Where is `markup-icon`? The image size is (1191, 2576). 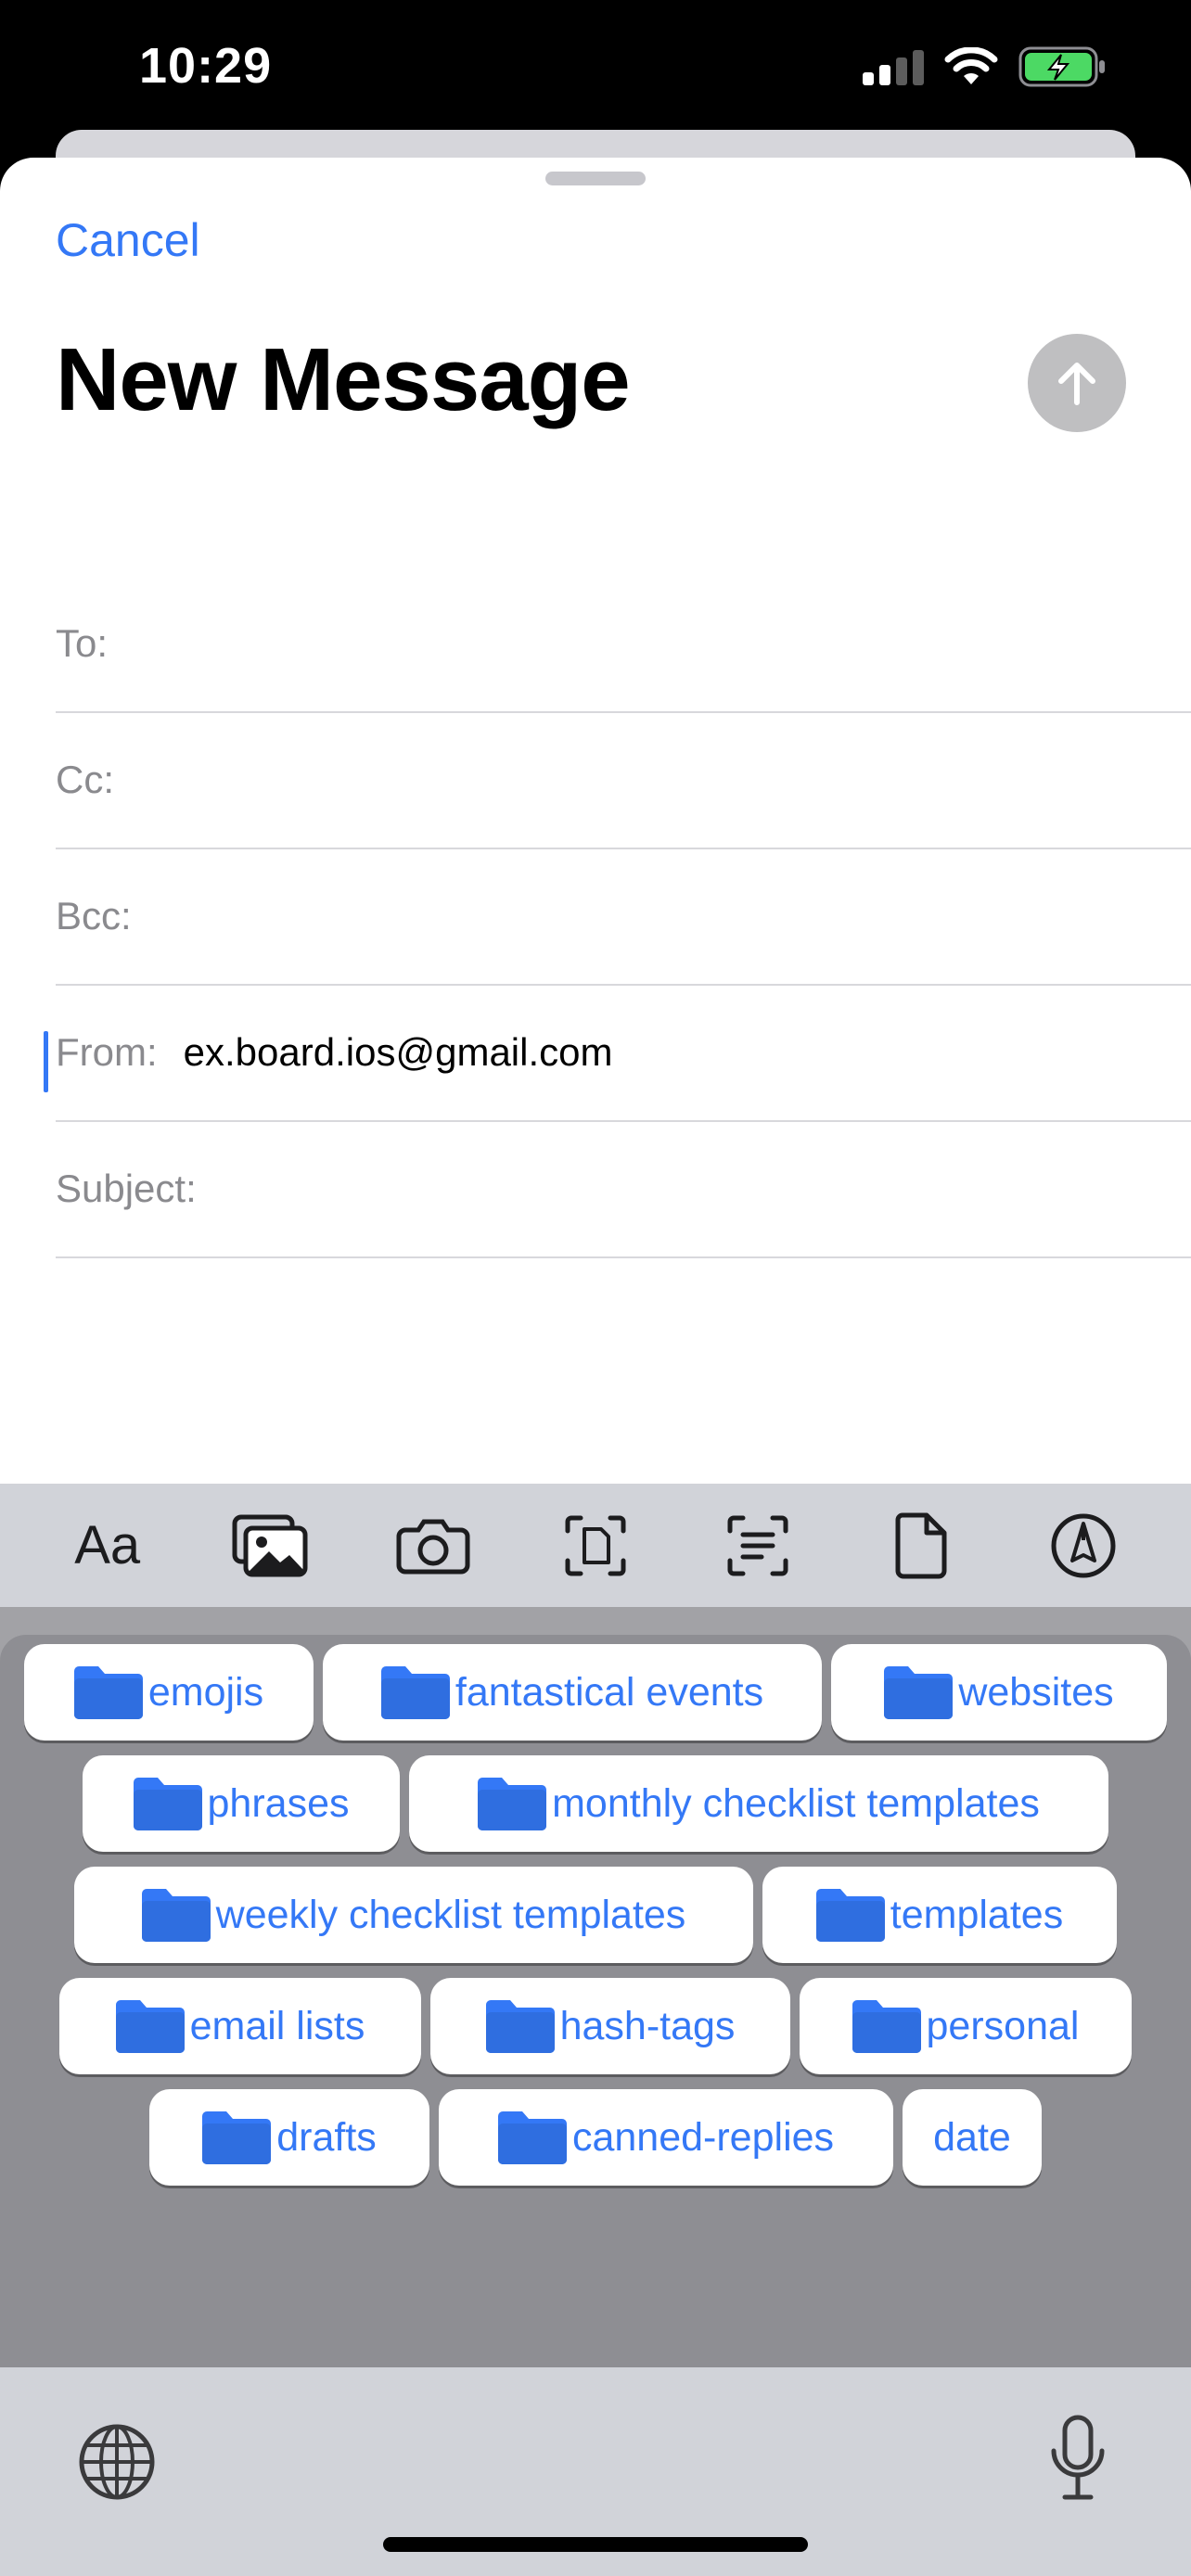
markup-icon is located at coordinates (1084, 1545).